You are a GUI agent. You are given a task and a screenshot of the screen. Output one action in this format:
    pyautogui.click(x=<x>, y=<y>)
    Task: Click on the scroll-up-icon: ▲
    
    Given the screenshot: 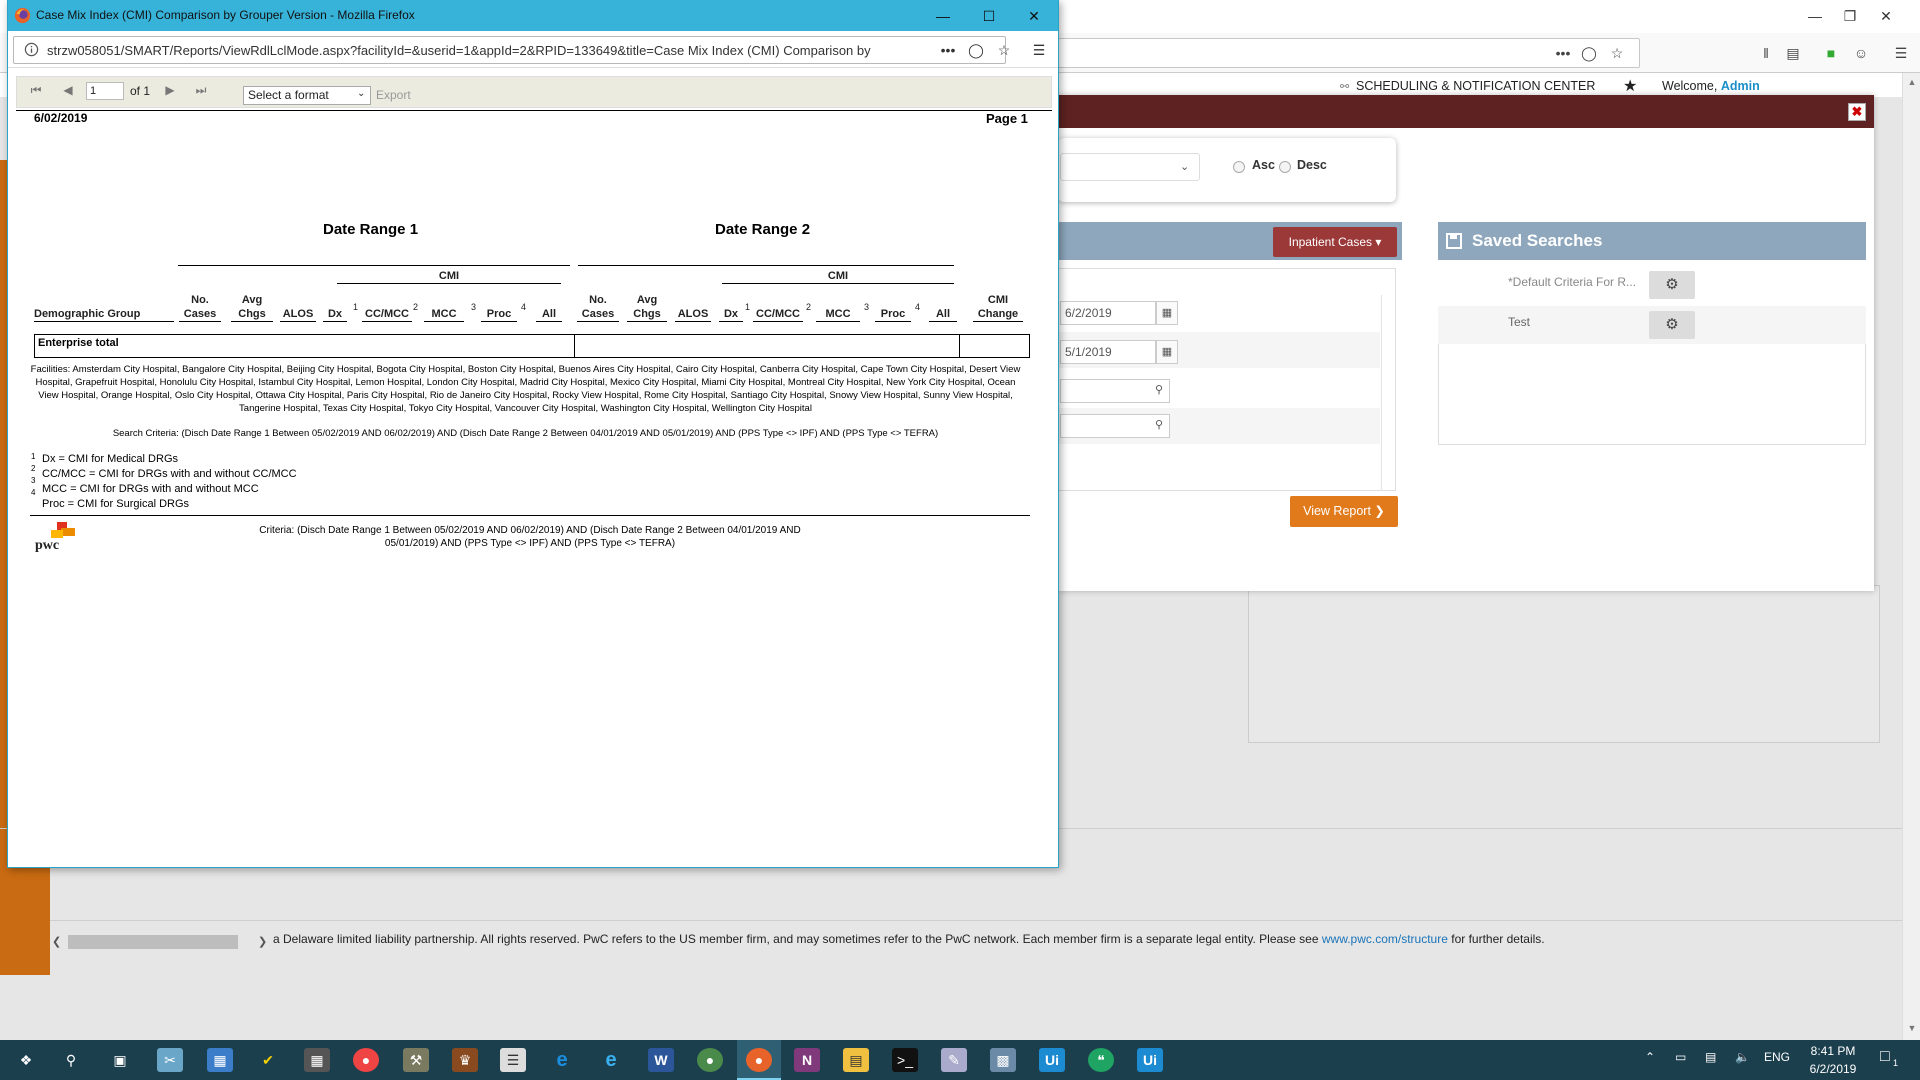 What is the action you would take?
    pyautogui.click(x=1912, y=83)
    